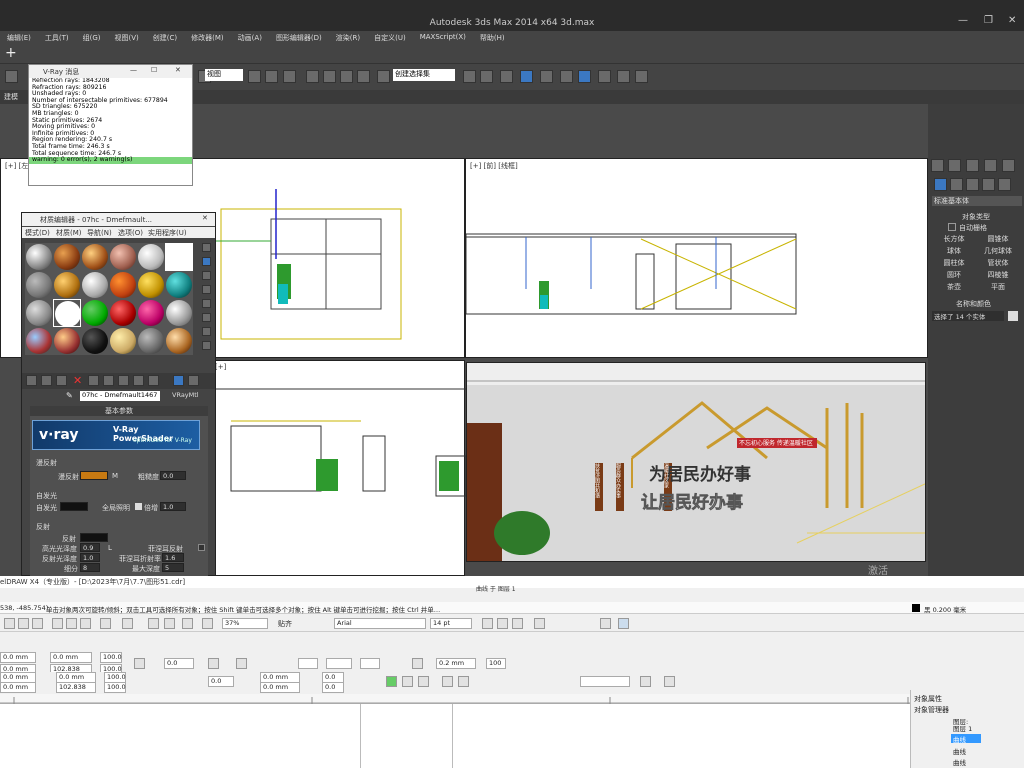 This screenshot has height=768, width=1024. Describe the element at coordinates (998, 251) in the screenshot. I see `geosphere-button: 几何球体` at that location.